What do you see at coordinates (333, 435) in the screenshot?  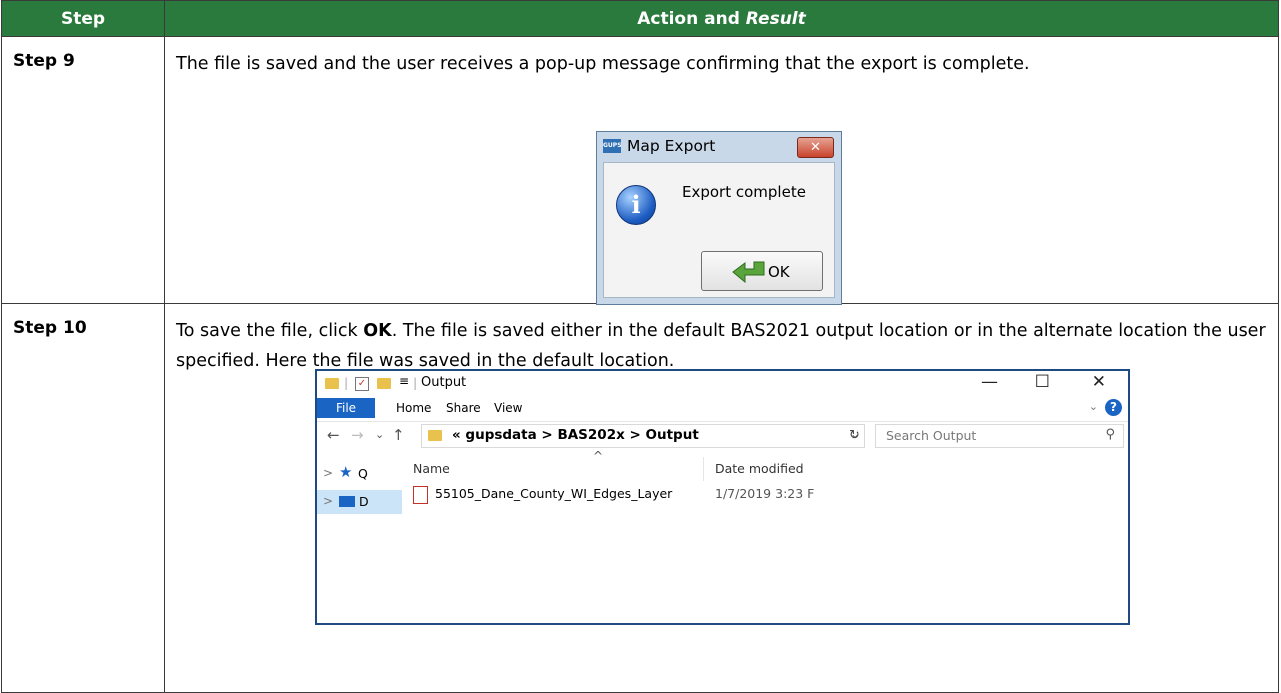 I see `back-arrow-icon: ←` at bounding box center [333, 435].